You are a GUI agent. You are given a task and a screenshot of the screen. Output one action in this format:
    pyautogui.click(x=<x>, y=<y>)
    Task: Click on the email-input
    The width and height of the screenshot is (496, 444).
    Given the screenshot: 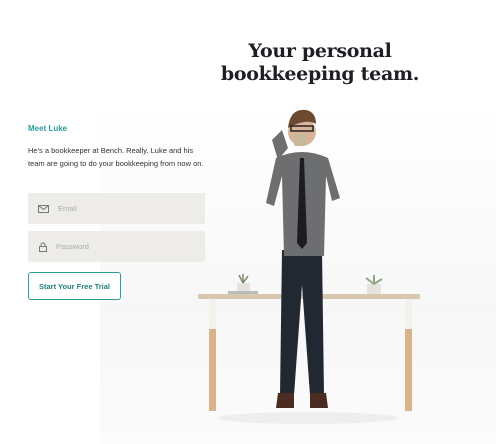 What is the action you would take?
    pyautogui.click(x=128, y=208)
    